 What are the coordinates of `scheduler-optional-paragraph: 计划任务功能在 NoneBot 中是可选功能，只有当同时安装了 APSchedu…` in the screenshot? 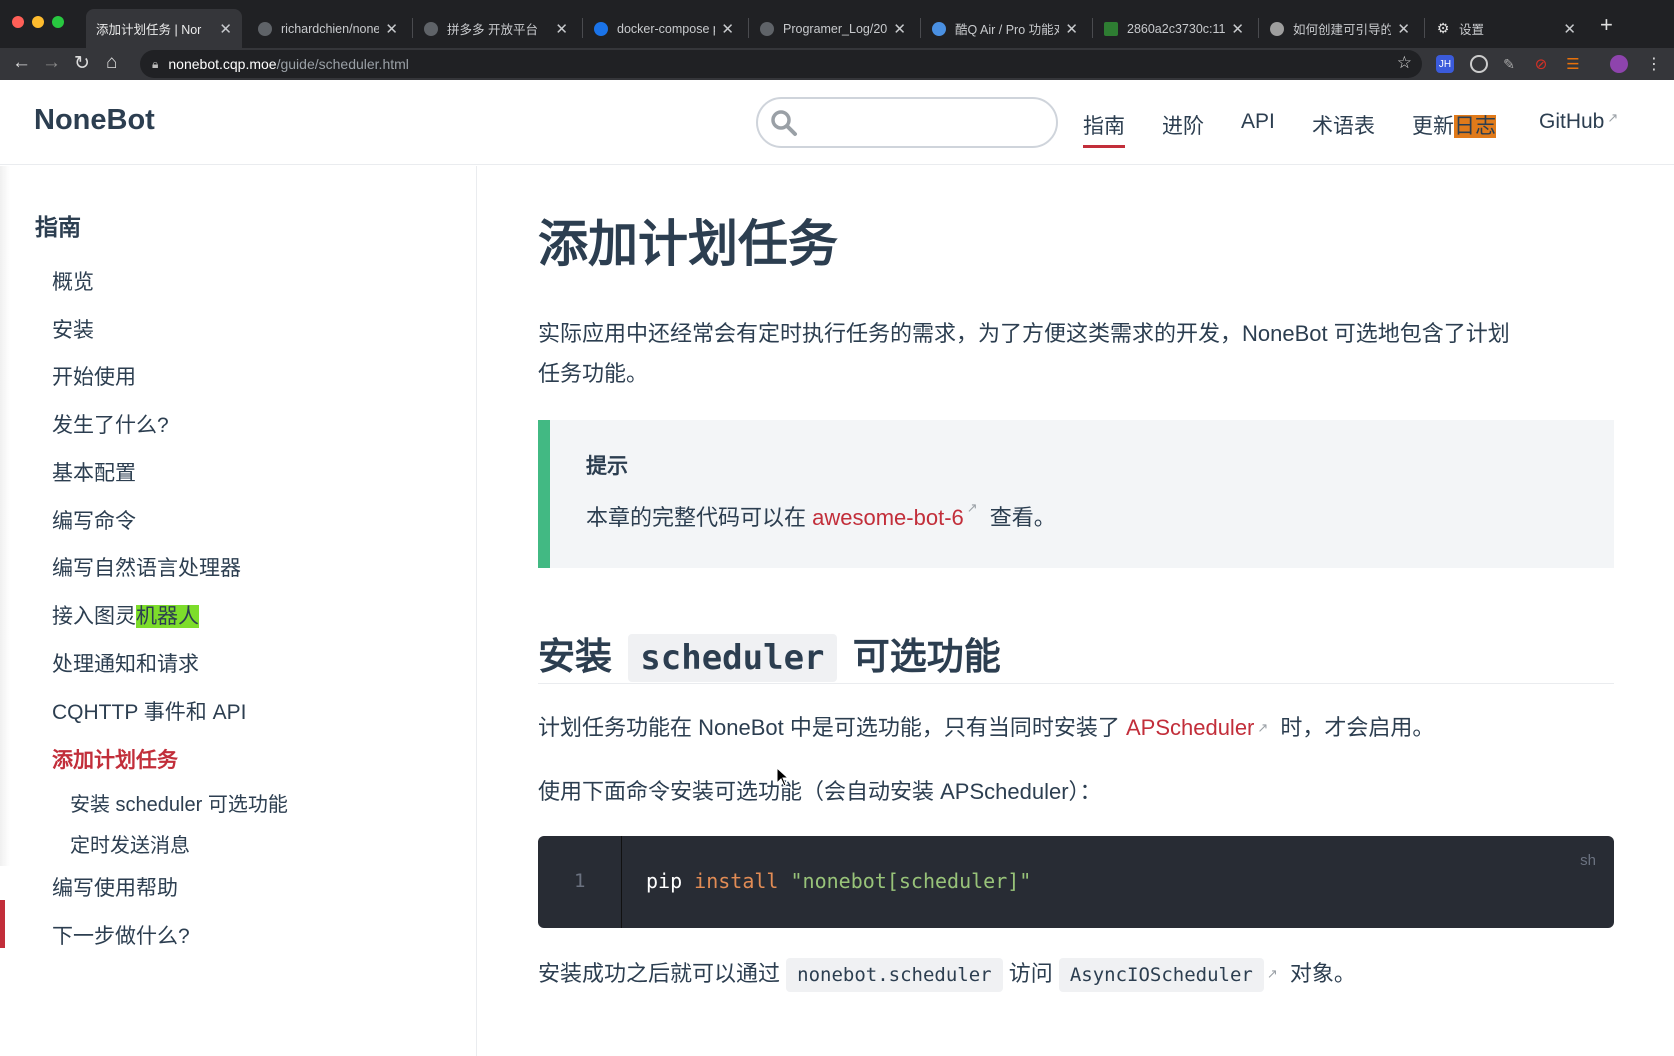 It's located at (1076, 728).